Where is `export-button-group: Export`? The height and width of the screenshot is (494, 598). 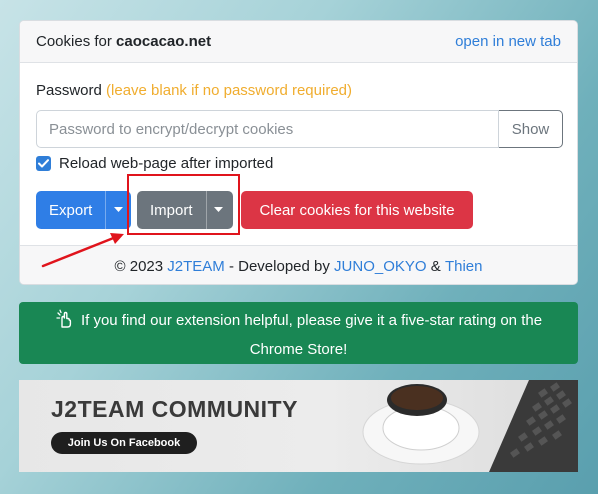 export-button-group: Export is located at coordinates (83, 210).